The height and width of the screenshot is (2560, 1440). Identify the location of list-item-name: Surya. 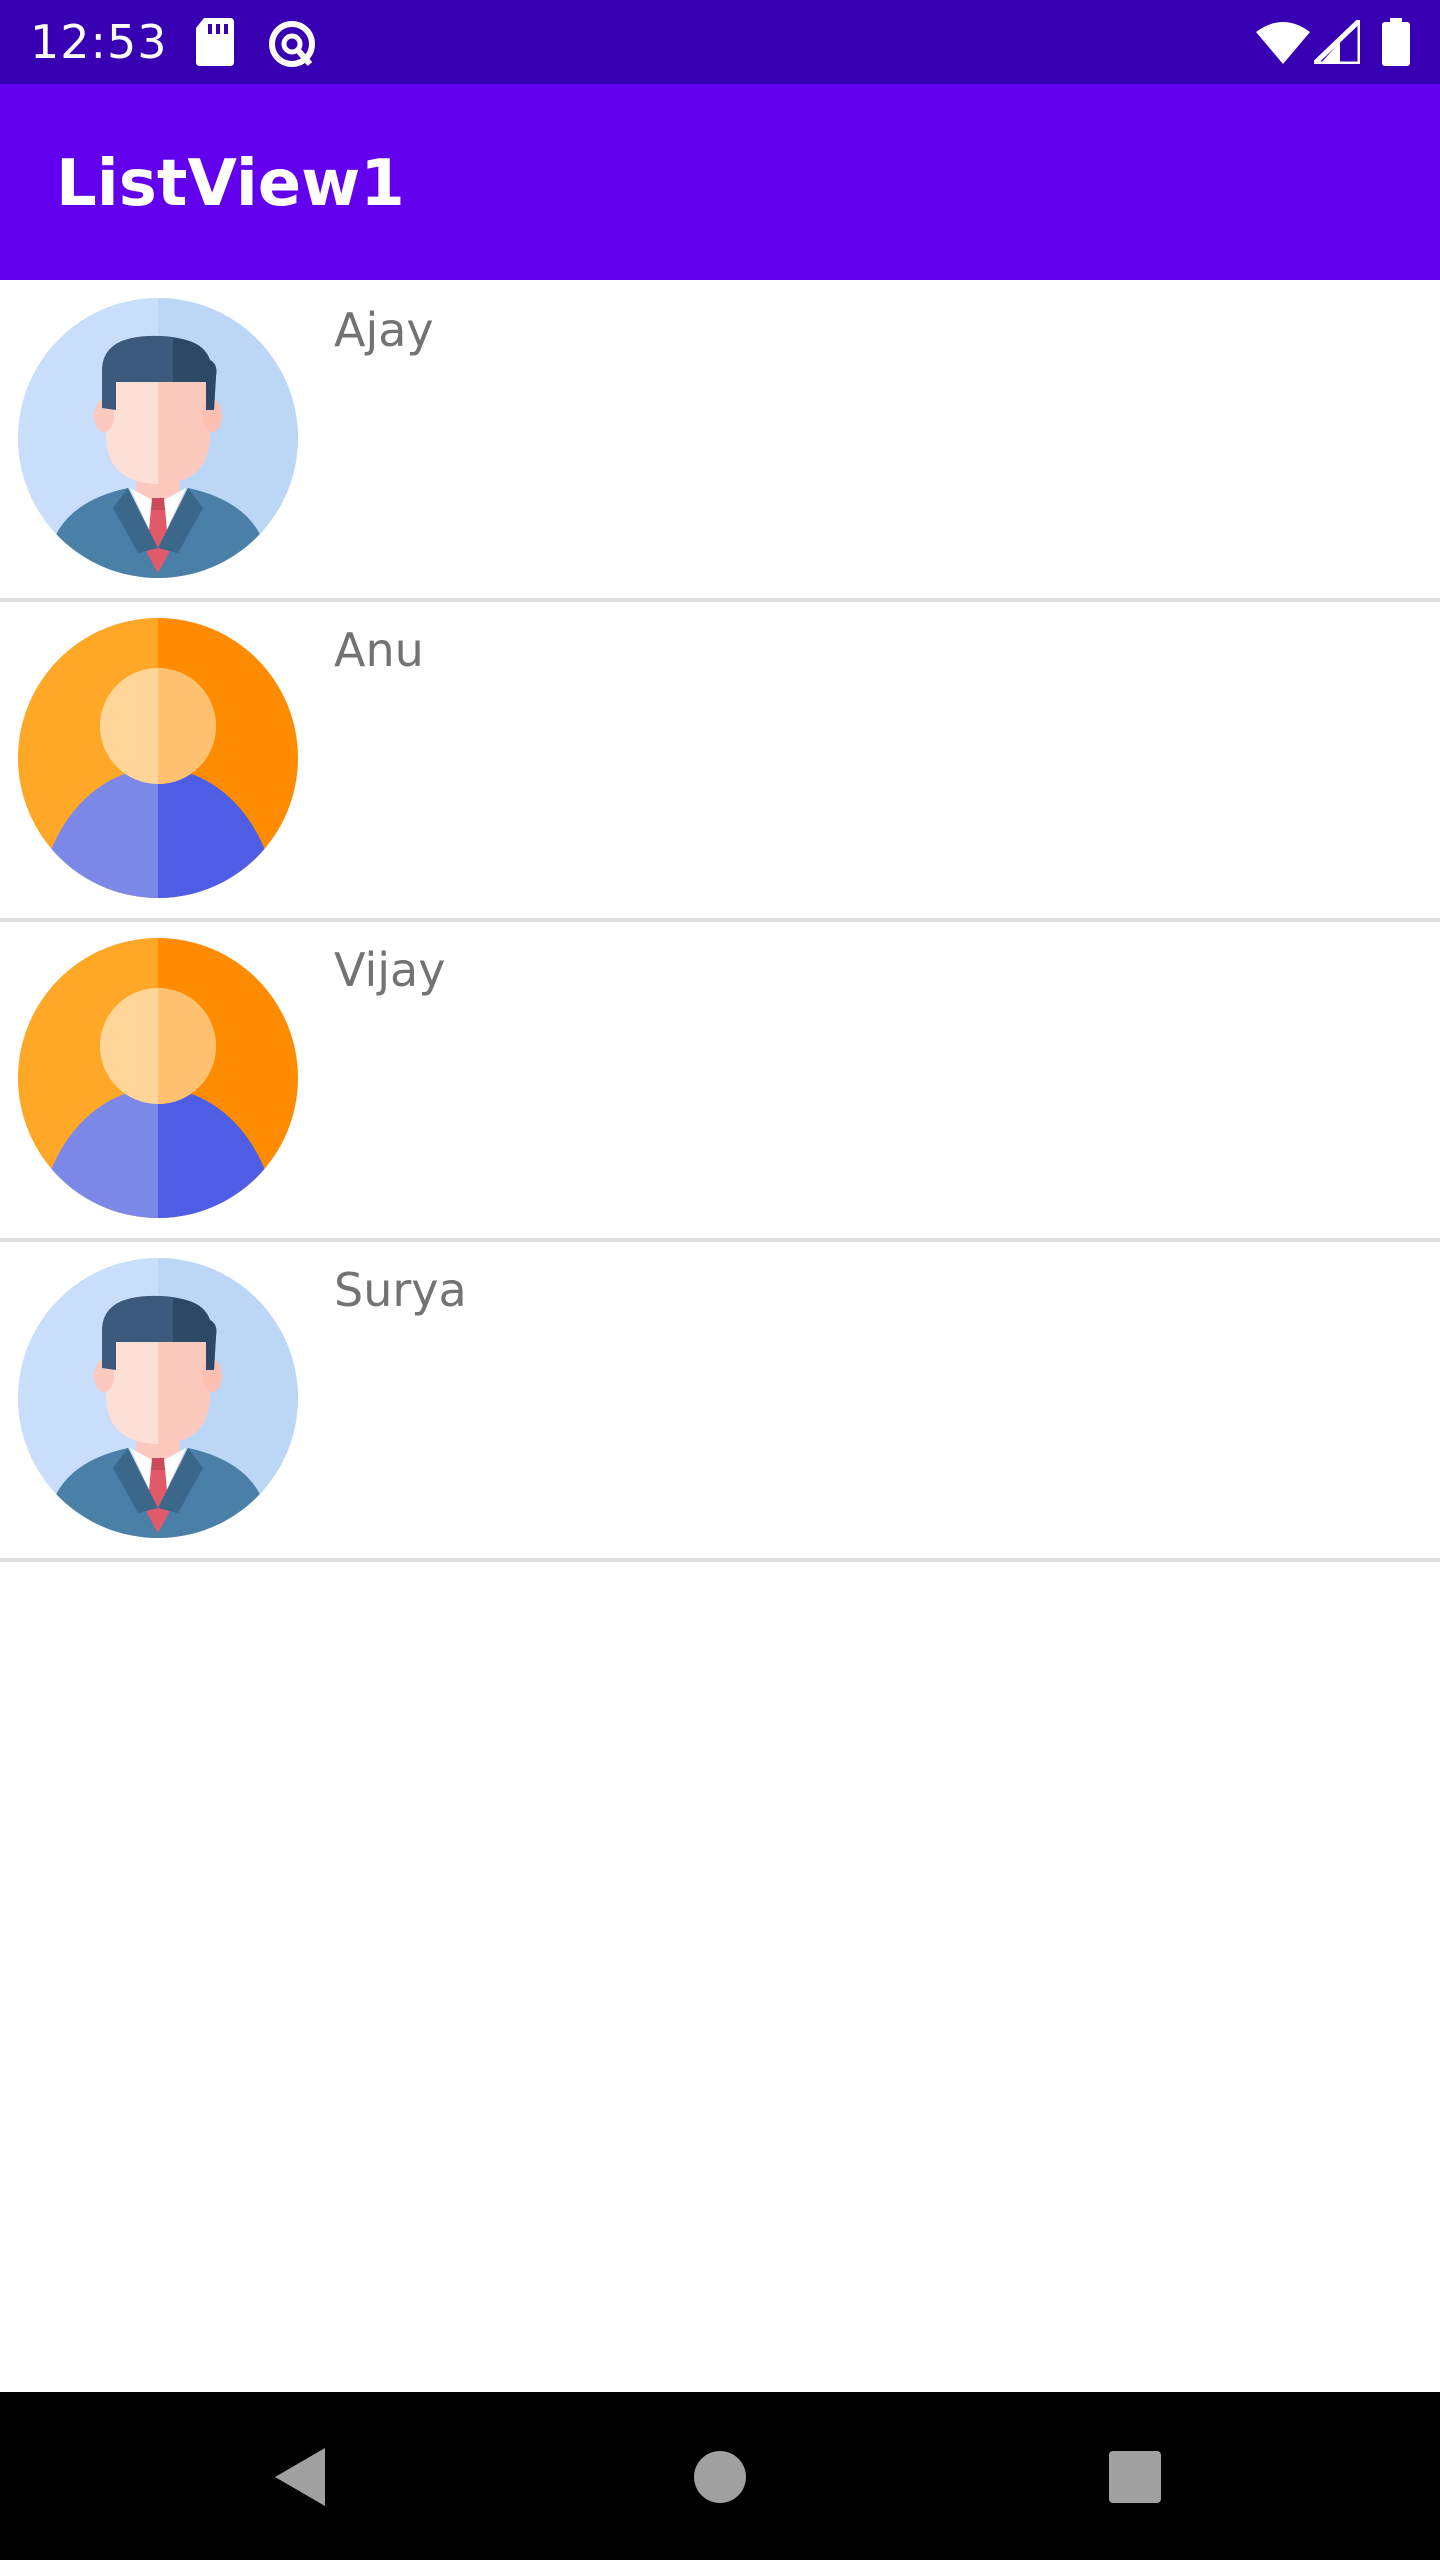
(400, 1290).